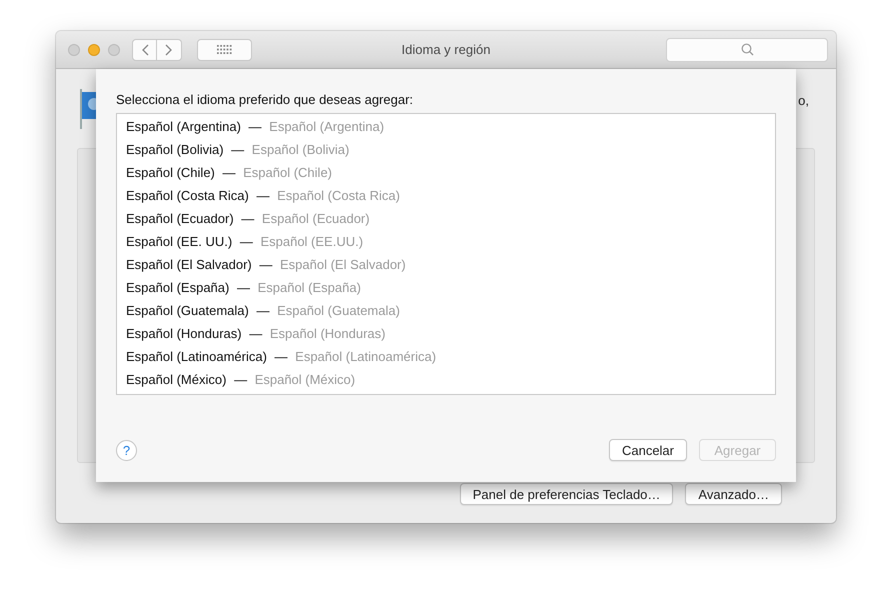 Image resolution: width=892 pixels, height=604 pixels. What do you see at coordinates (94, 50) in the screenshot?
I see `minimize-icon` at bounding box center [94, 50].